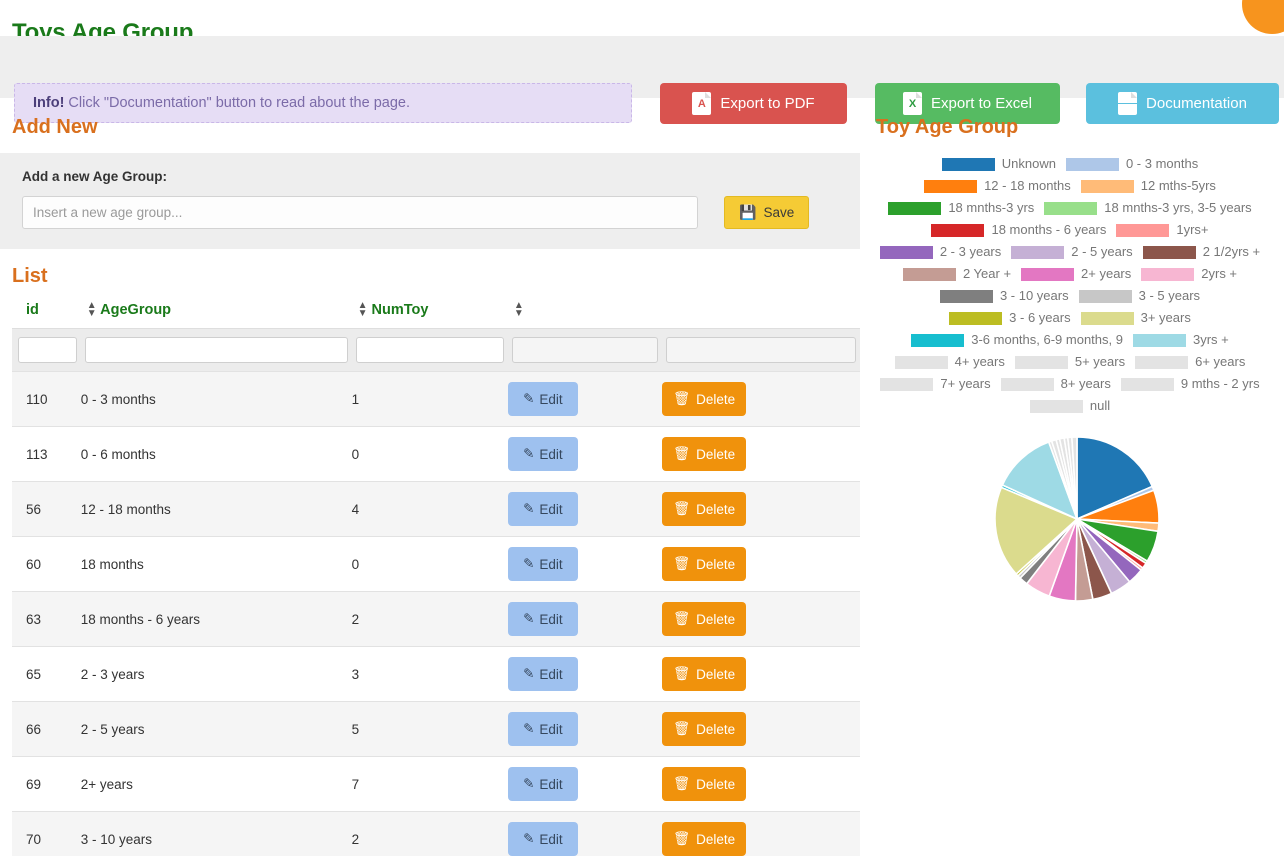 This screenshot has height=856, width=1284. I want to click on legend-item: 3-6 months, 6-9 months, 9, so click(1017, 340).